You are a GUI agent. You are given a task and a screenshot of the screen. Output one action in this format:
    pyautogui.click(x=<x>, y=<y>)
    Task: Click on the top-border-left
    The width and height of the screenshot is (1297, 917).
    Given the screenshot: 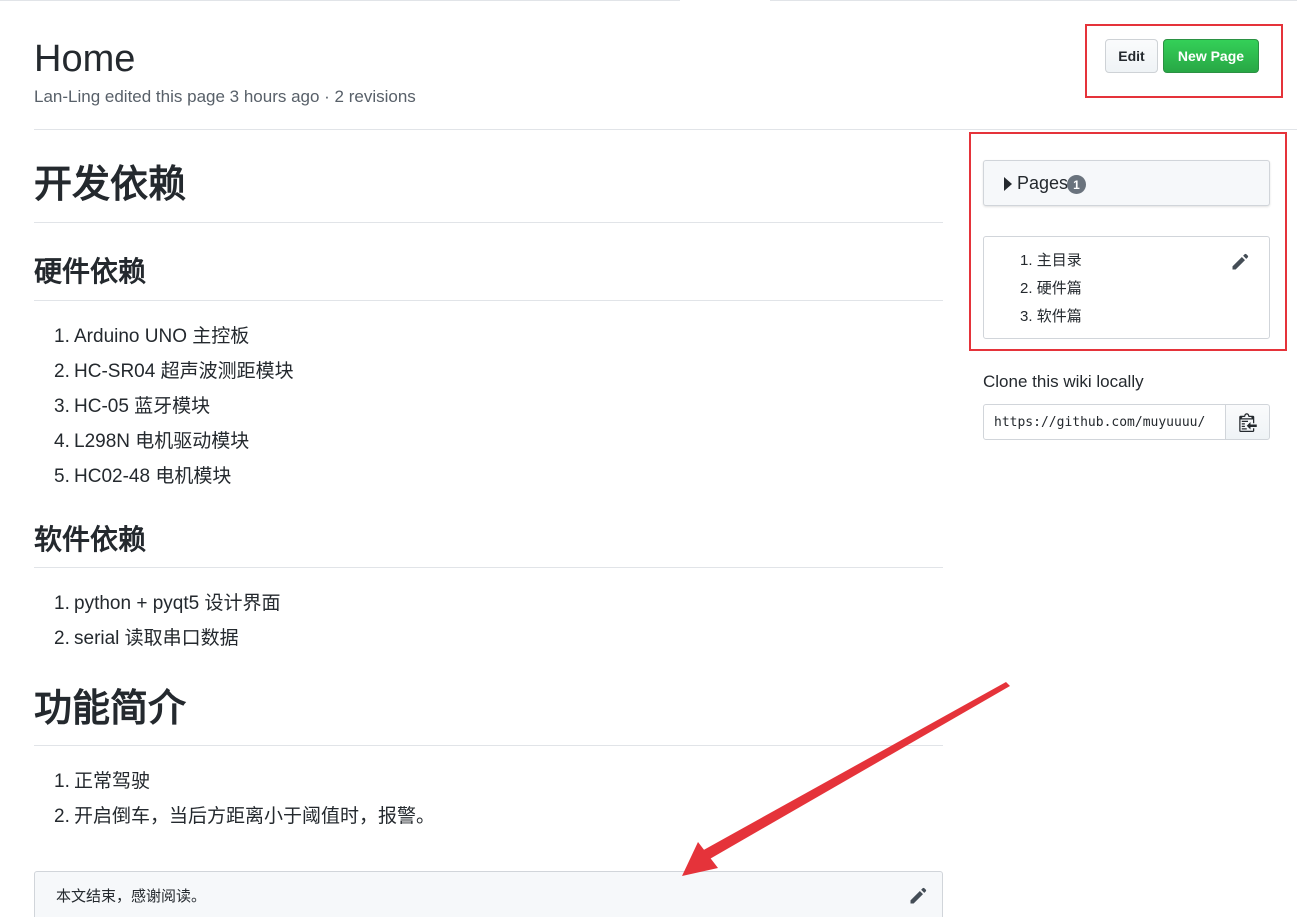 What is the action you would take?
    pyautogui.click(x=340, y=1)
    